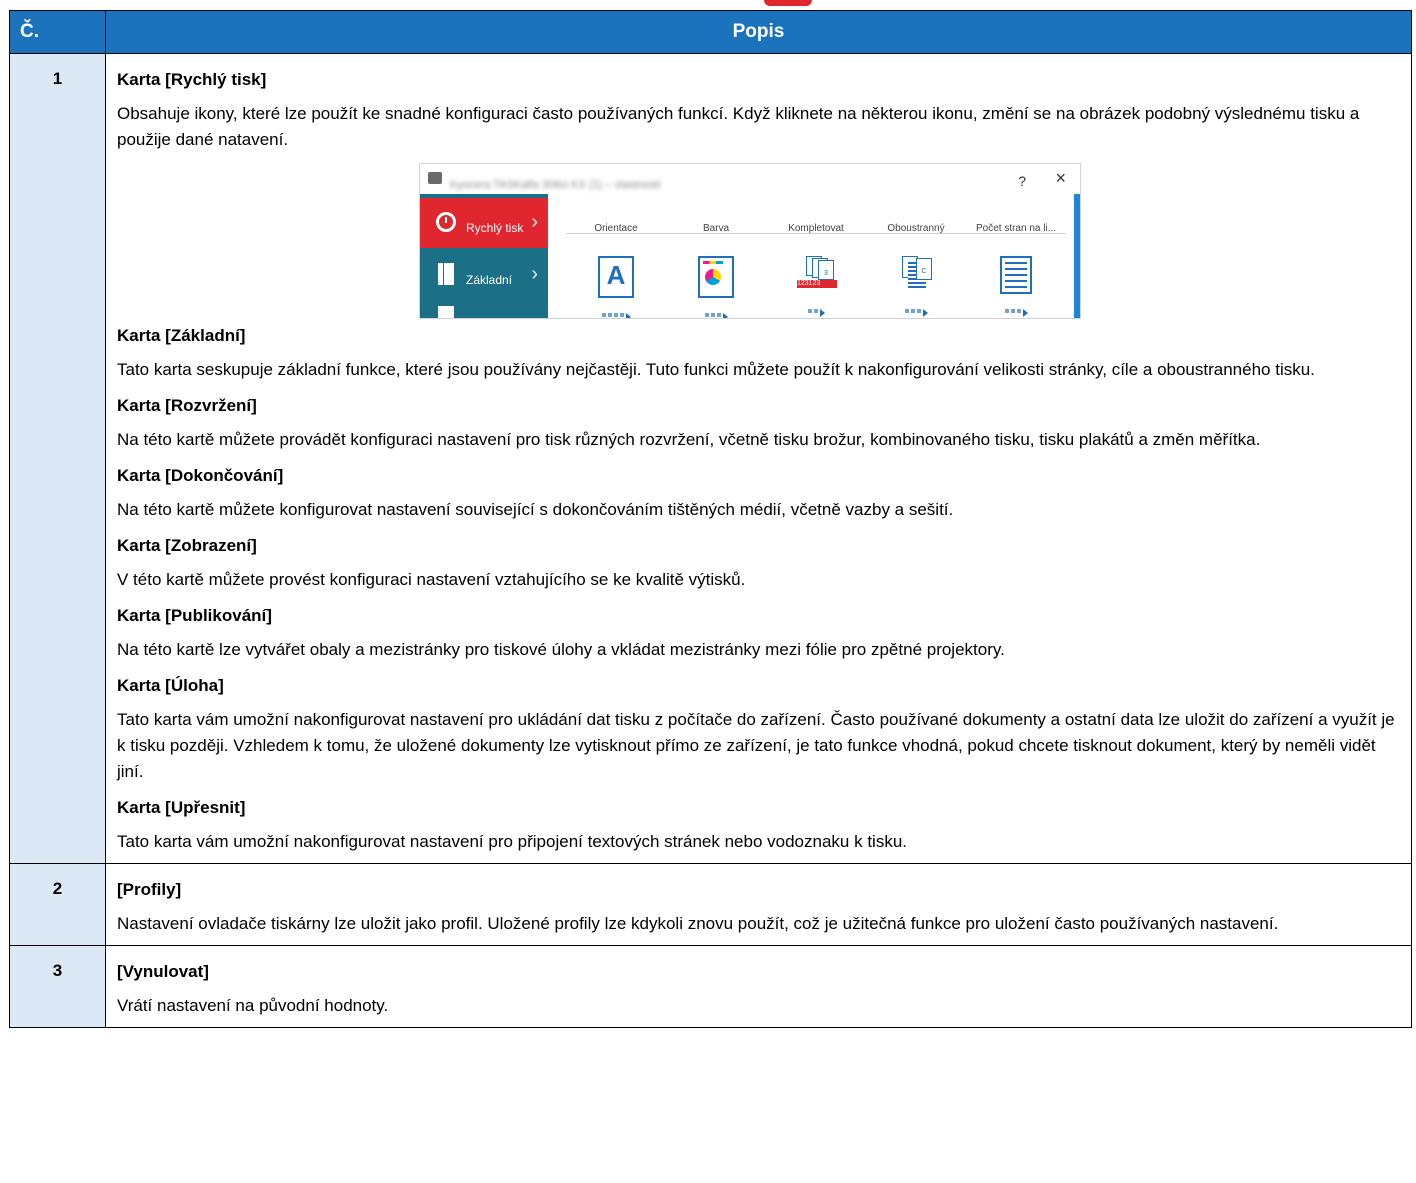 This screenshot has height=1183, width=1416. Describe the element at coordinates (57, 904) in the screenshot. I see `row-number: 2` at that location.